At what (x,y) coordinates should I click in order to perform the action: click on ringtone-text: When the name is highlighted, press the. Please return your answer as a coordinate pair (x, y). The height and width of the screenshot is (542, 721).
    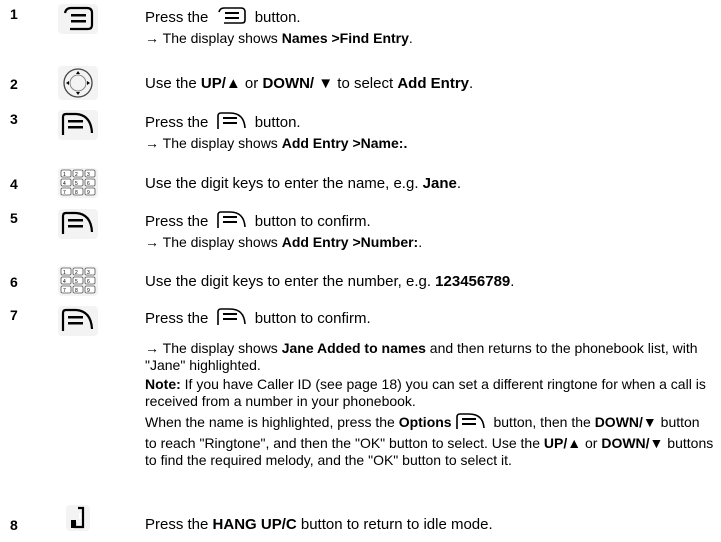
    Looking at the image, I should click on (272, 422).